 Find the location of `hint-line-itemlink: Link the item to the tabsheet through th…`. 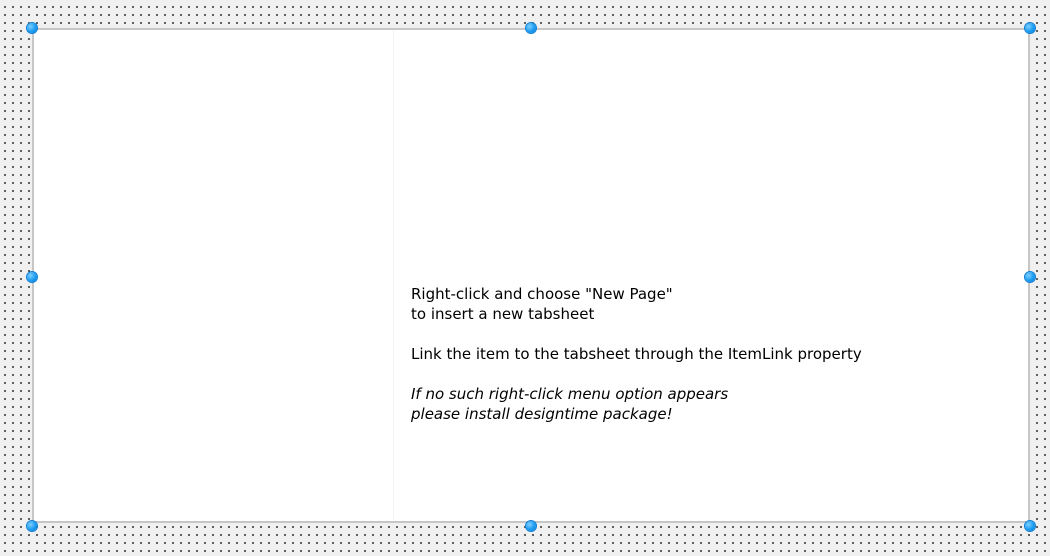

hint-line-itemlink: Link the item to the tabsheet through th… is located at coordinates (636, 354).